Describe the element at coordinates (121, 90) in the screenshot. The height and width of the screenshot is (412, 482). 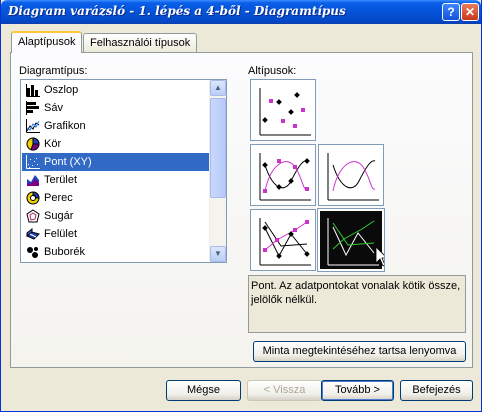
I see `list-item-column: Oszlop` at that location.